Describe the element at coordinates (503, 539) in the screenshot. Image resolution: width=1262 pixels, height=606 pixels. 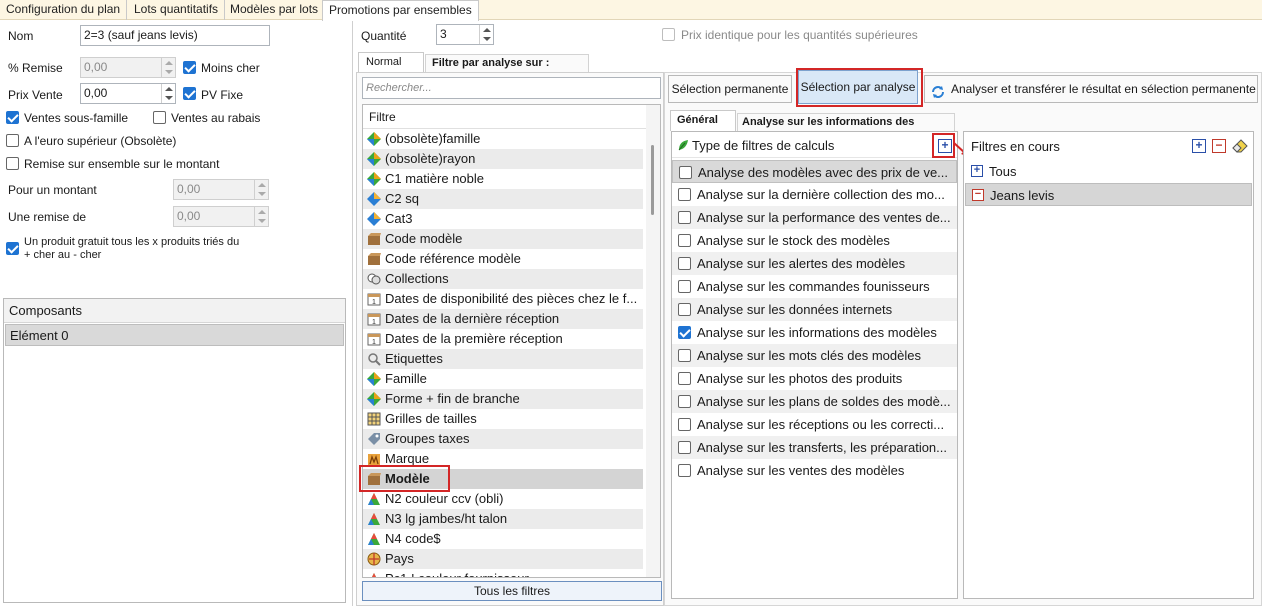
I see `filter-item: N4 code$` at that location.